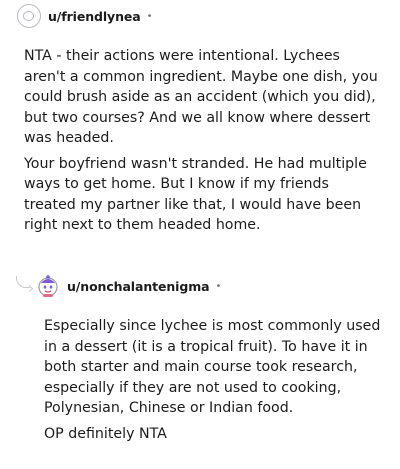 The height and width of the screenshot is (469, 400). What do you see at coordinates (29, 16) in the screenshot?
I see `default-avatar-icon` at bounding box center [29, 16].